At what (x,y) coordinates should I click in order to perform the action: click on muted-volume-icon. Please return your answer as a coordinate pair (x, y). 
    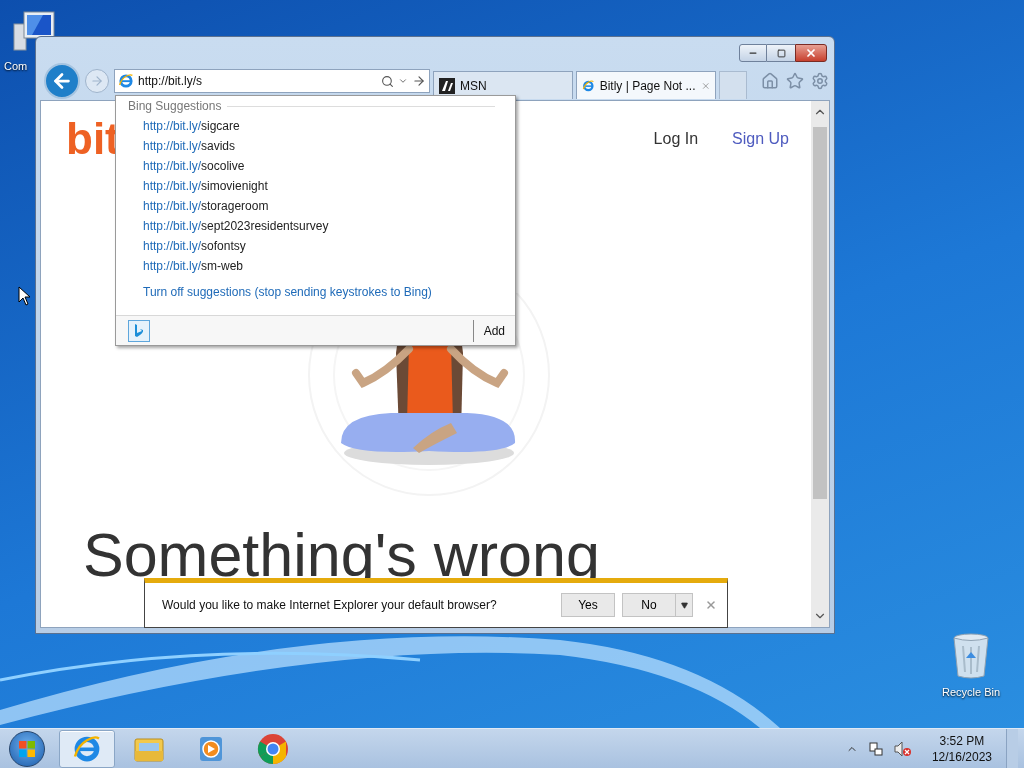
    Looking at the image, I should click on (902, 748).